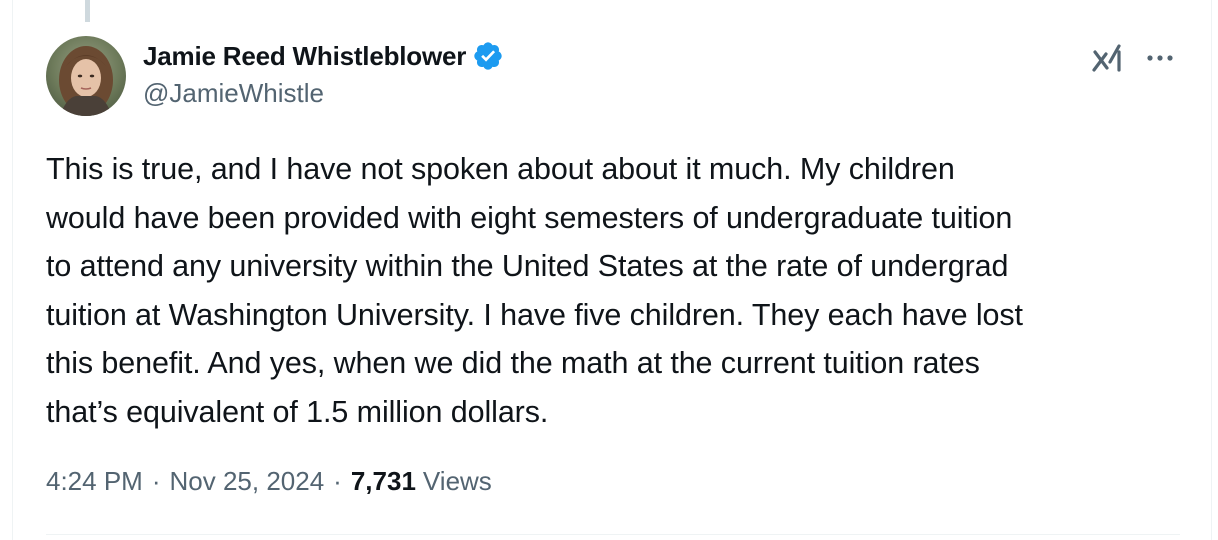 This screenshot has width=1218, height=540. I want to click on tweet-time: 4:24 PM, so click(94, 481).